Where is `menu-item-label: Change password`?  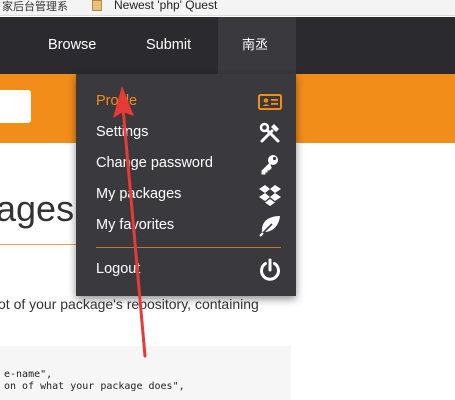 menu-item-label: Change password is located at coordinates (154, 163).